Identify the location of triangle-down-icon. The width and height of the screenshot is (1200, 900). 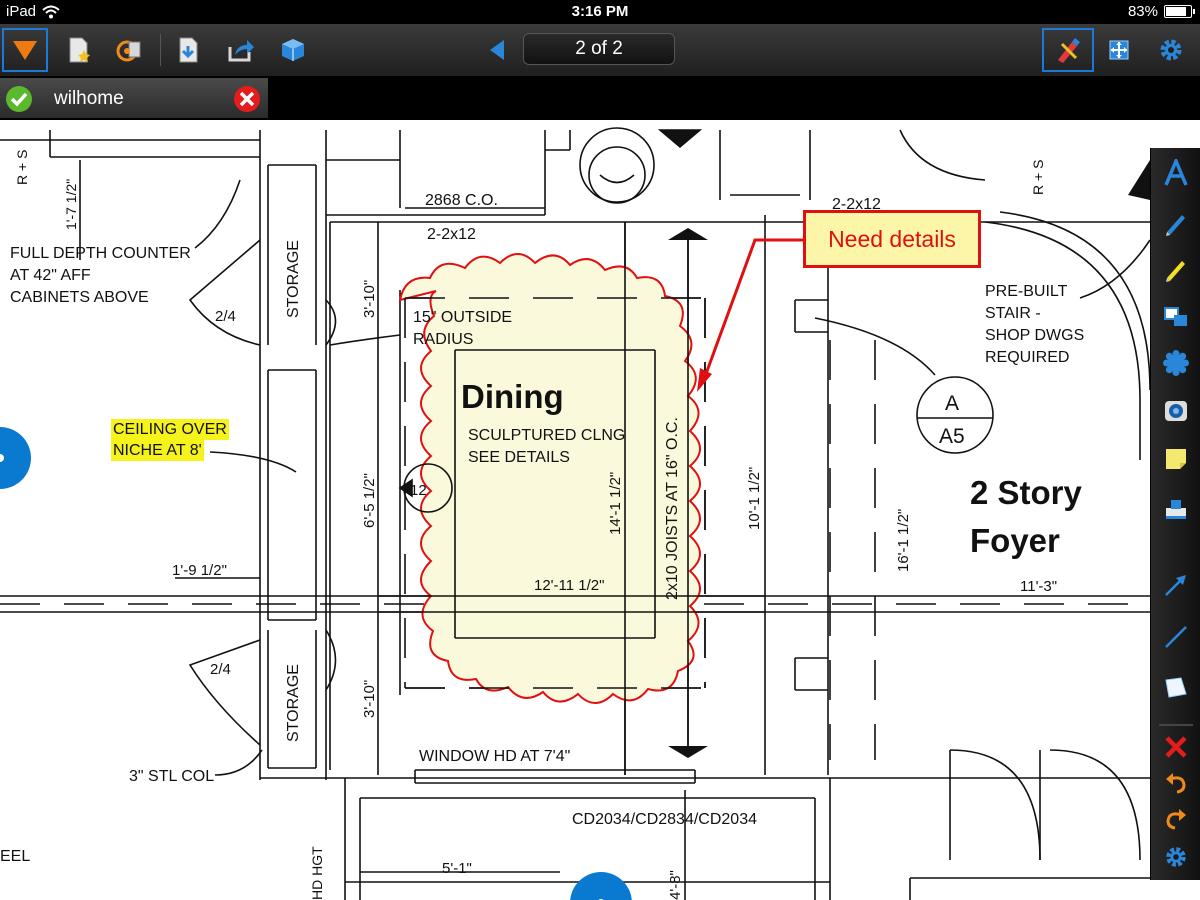
(25, 50).